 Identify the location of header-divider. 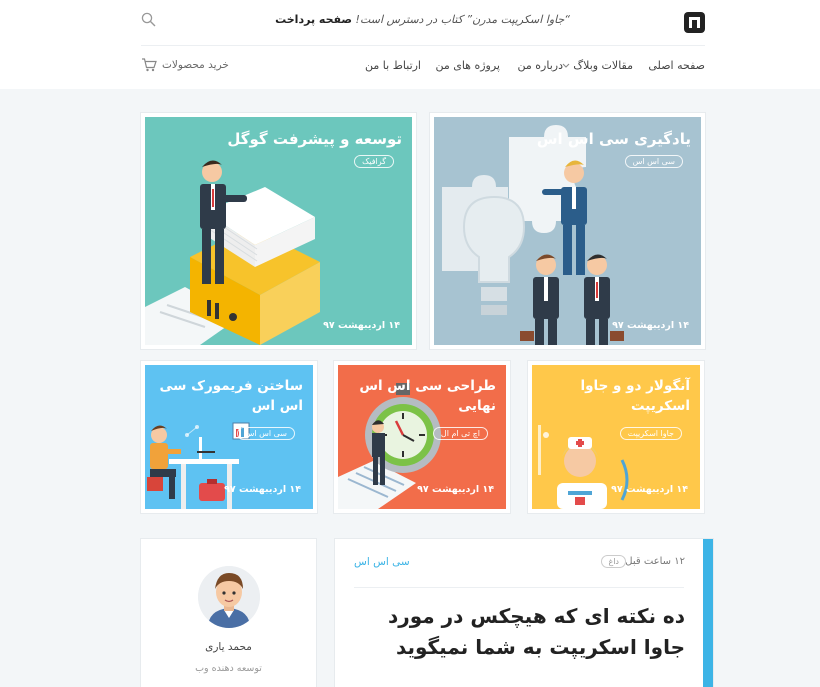
(423, 45).